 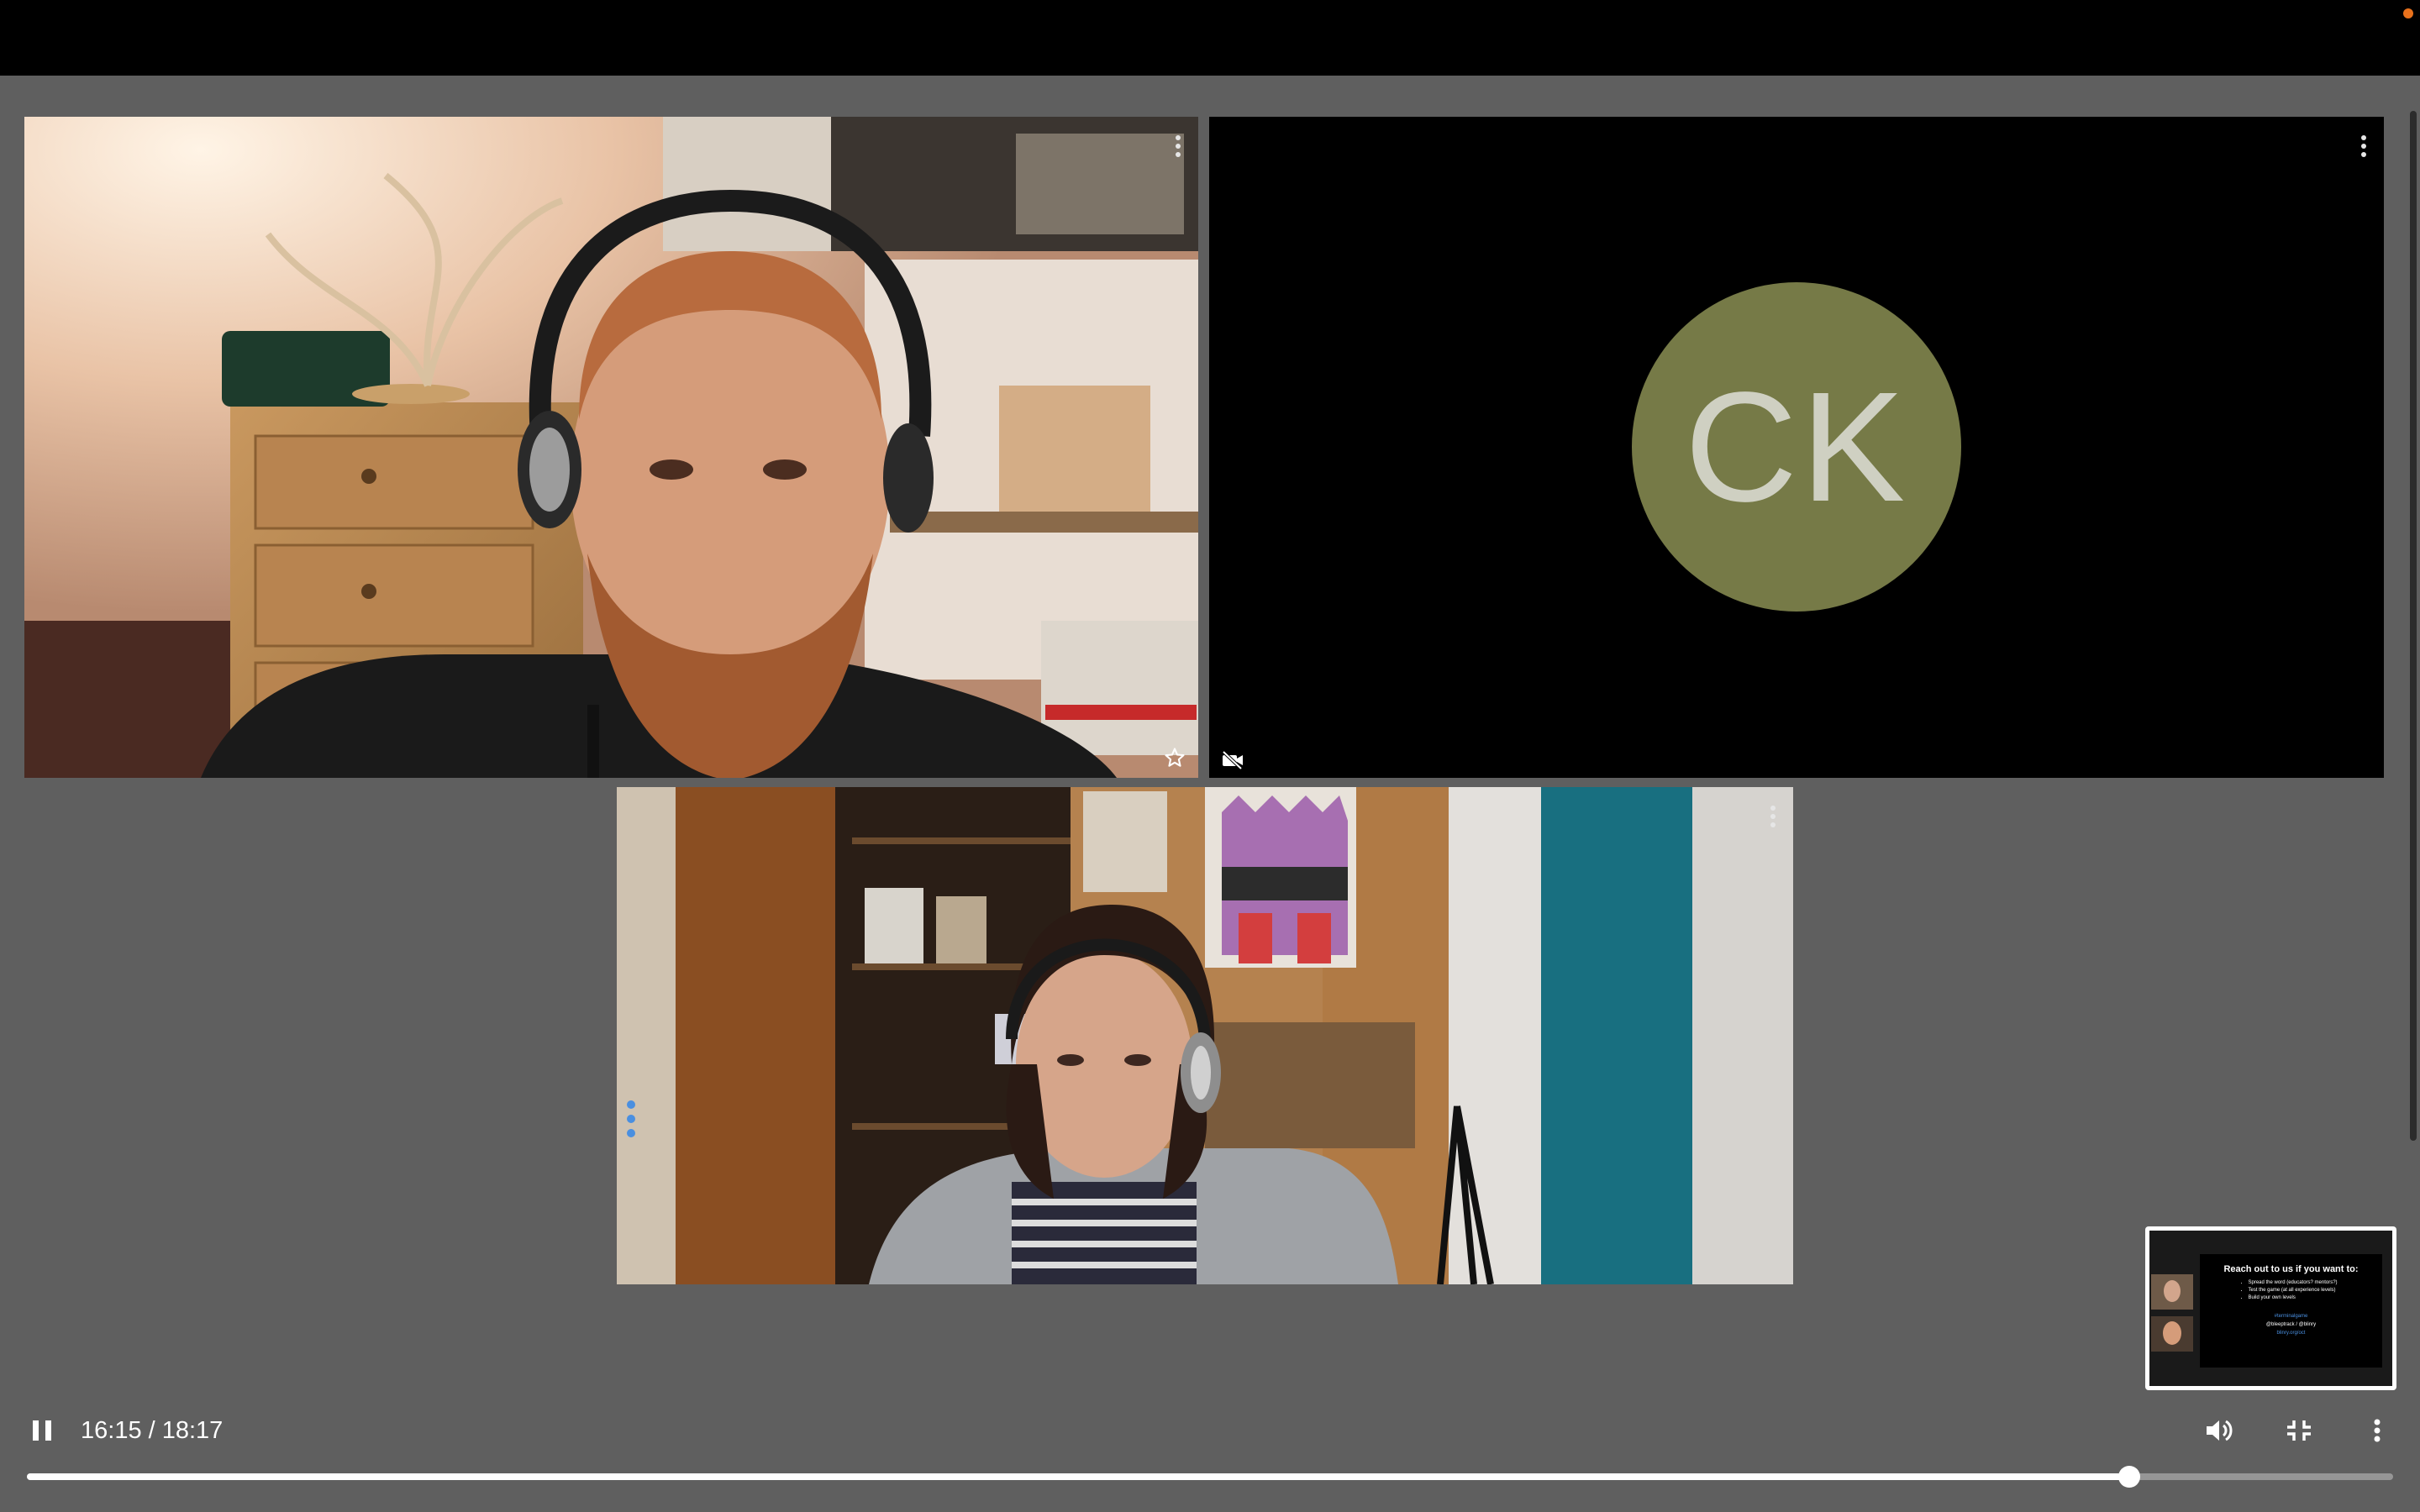 I want to click on star-icon, so click(x=1174, y=757).